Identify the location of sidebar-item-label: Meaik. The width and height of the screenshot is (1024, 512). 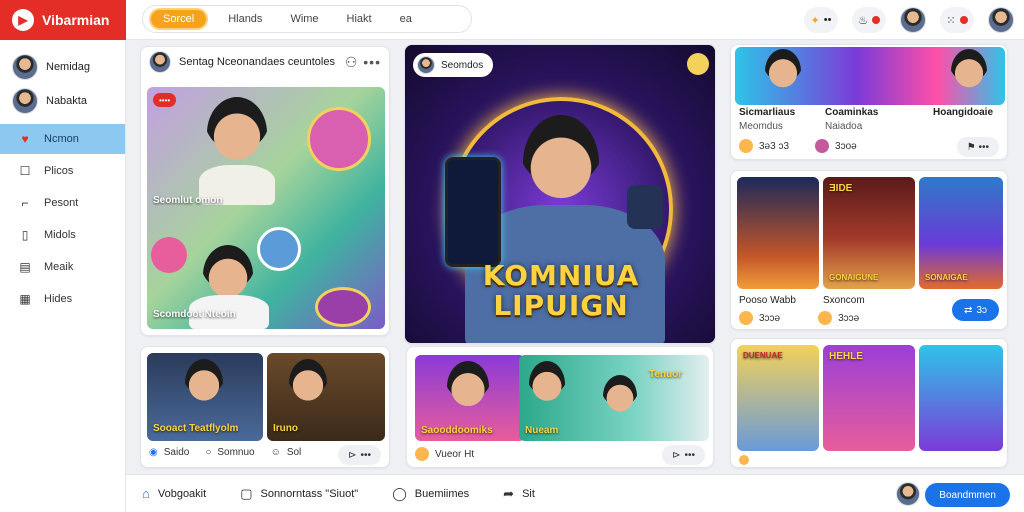
(59, 267).